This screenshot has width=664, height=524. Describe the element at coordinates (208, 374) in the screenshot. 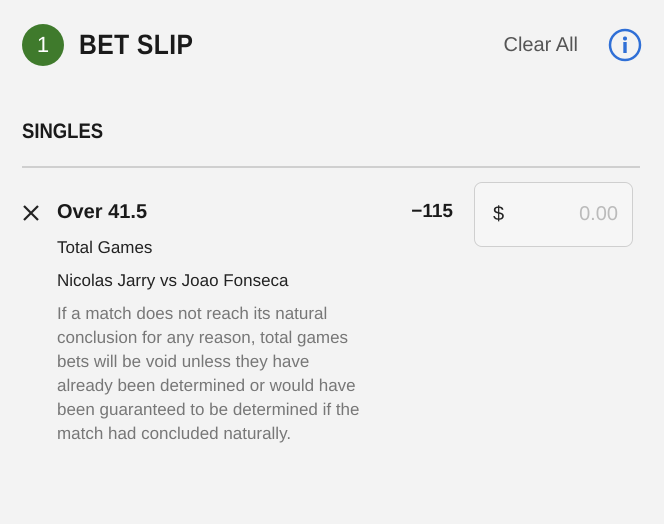

I see `rule-note: If a match does not reach its natural conclusion for any reason, total games bets will be void unless they have already been determined or would have been guaranteed to be determined if the match had concluded naturally.` at that location.